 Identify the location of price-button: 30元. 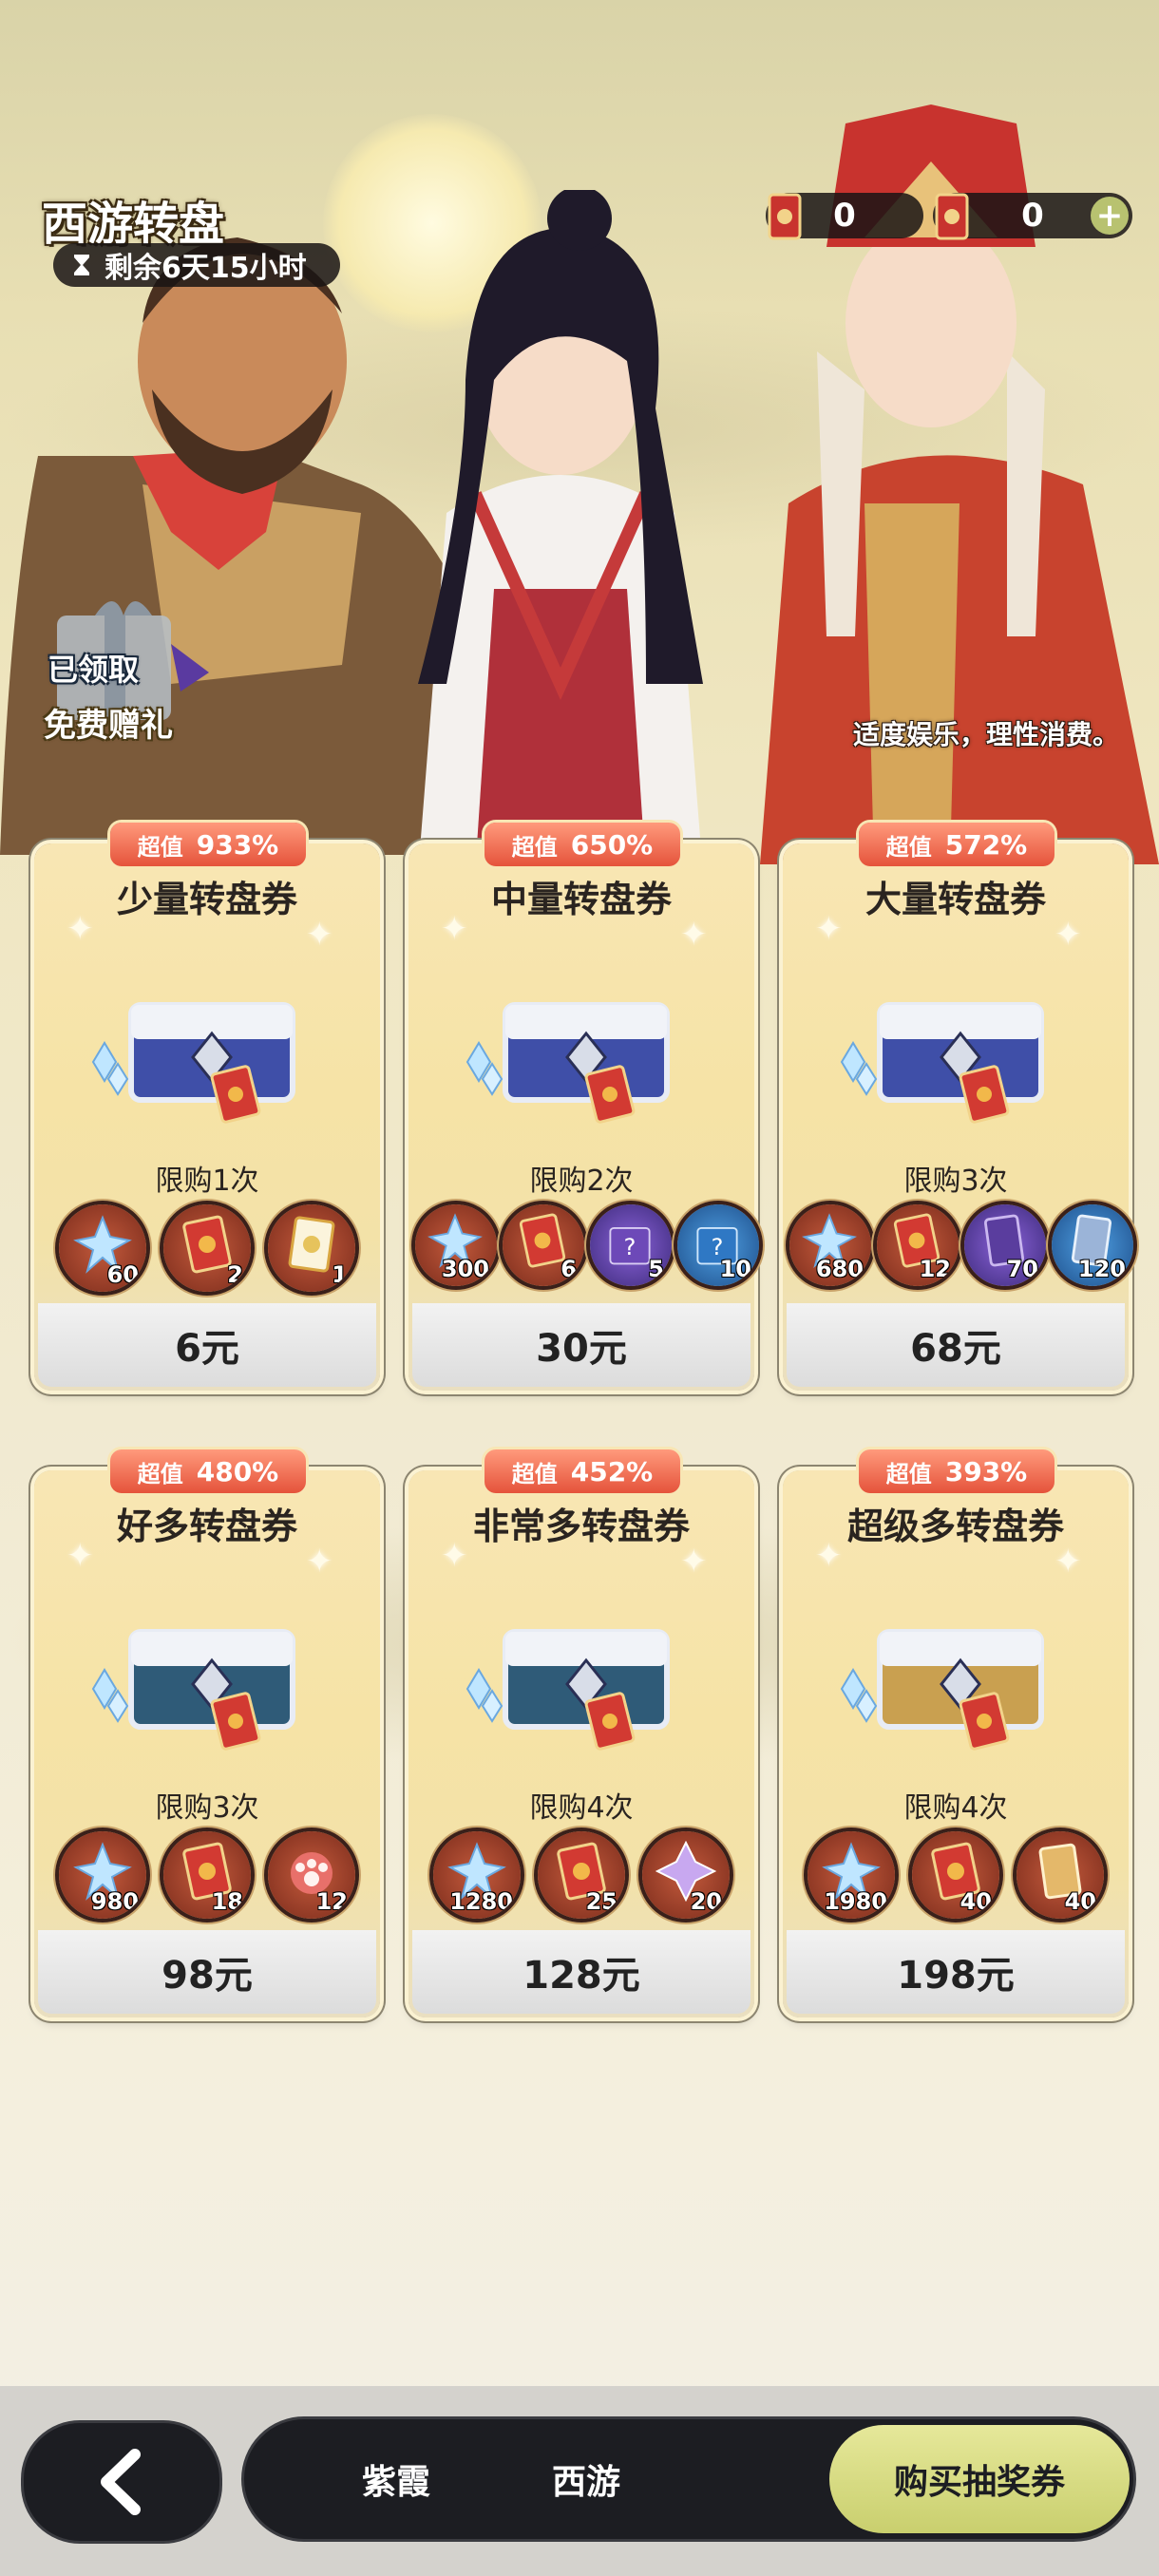
(581, 1345).